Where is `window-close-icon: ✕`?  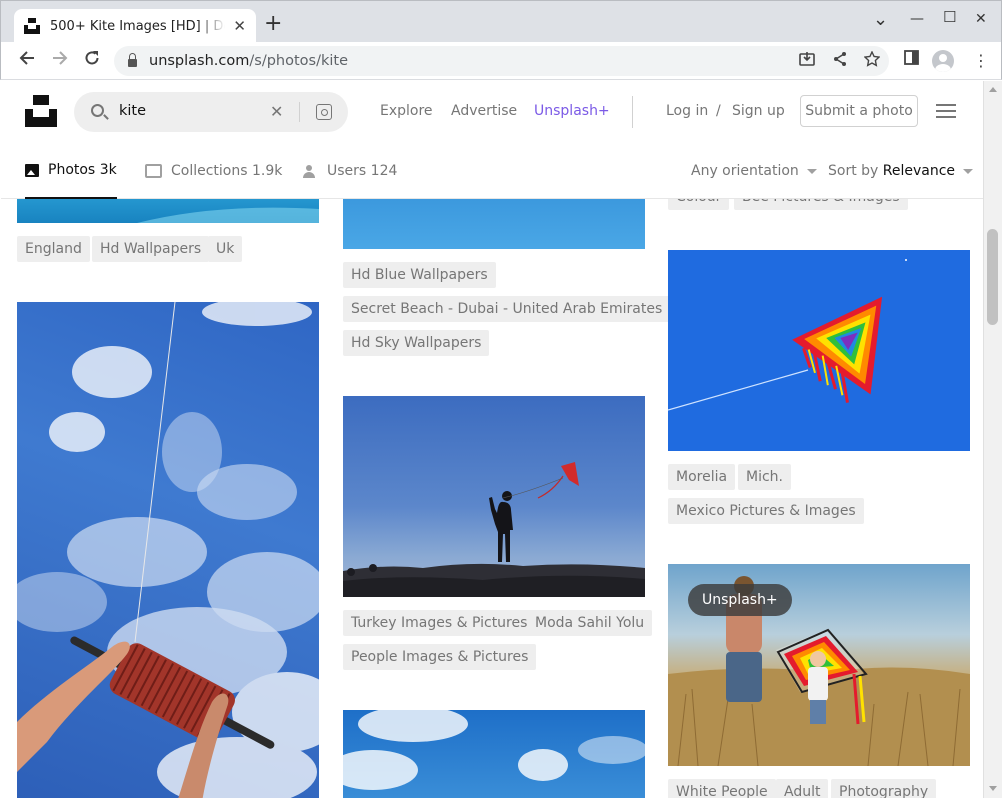 window-close-icon: ✕ is located at coordinates (981, 19).